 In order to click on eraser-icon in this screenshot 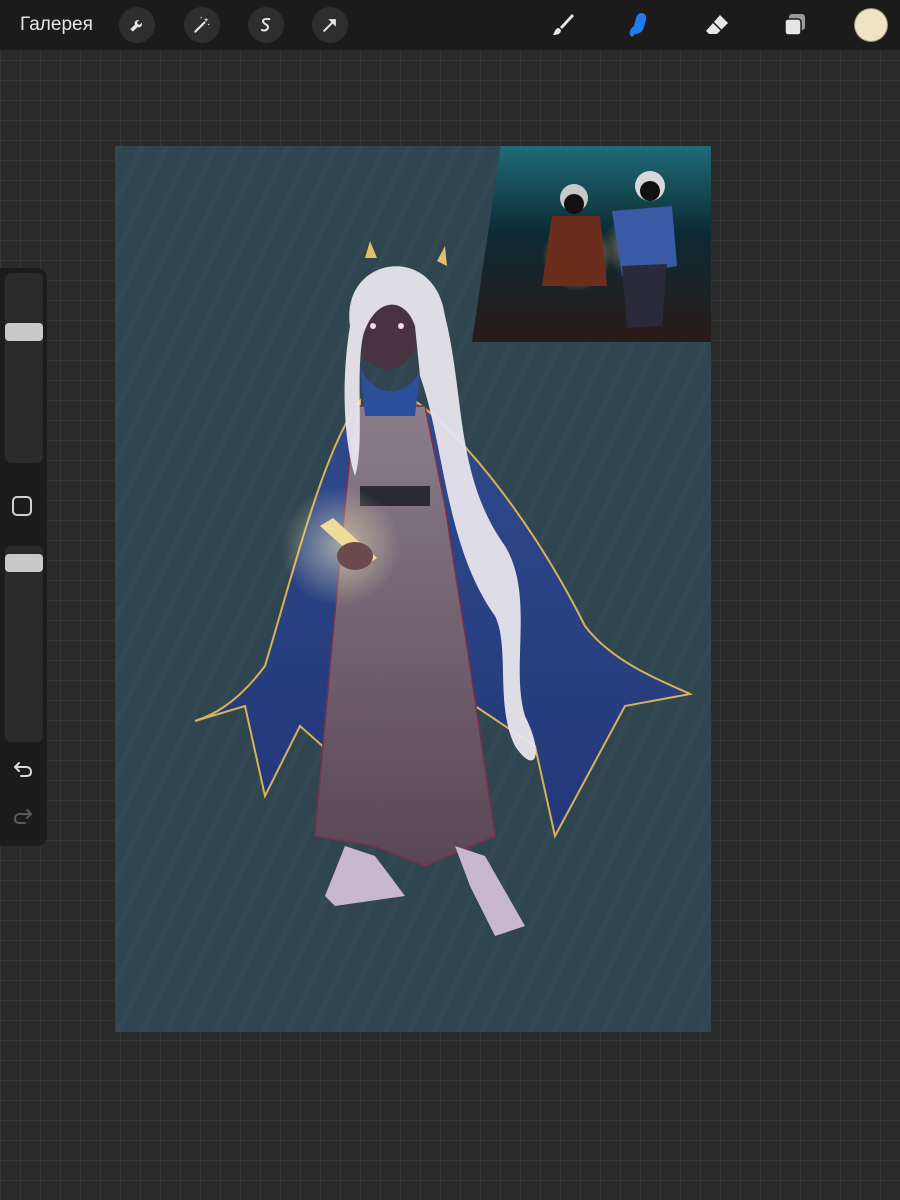, I will do `click(717, 24)`.